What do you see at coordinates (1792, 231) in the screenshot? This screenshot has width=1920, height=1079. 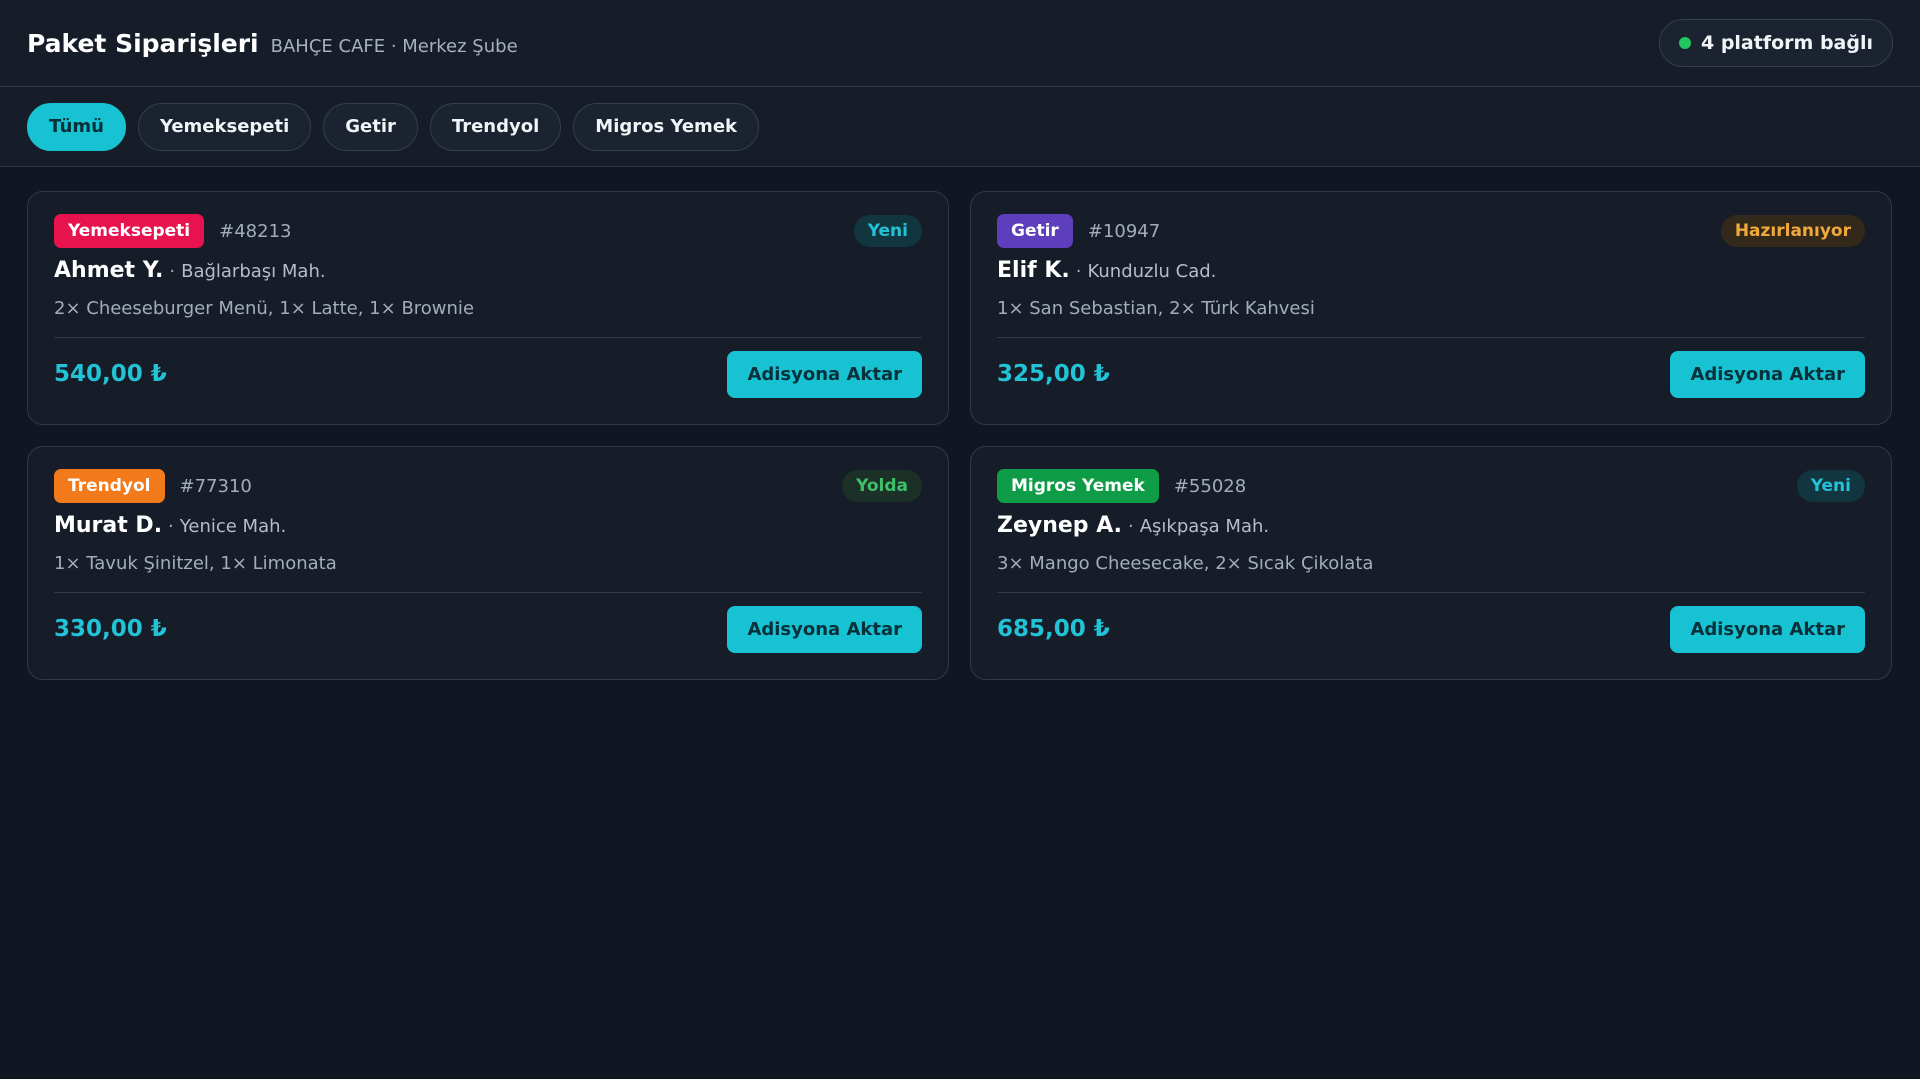 I see `status-badge: Hazırlanıyor` at bounding box center [1792, 231].